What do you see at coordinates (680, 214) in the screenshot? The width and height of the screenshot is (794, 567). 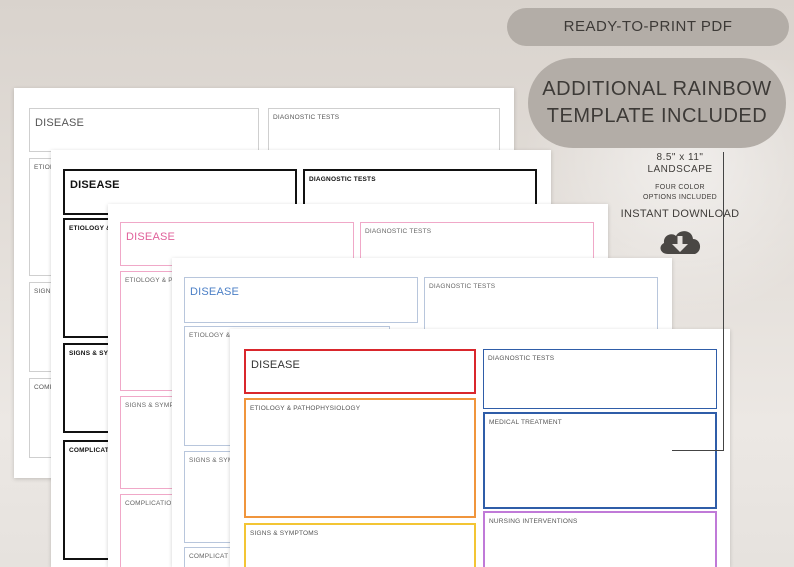 I see `instant-download-text: INSTANT DOWNLOAD` at bounding box center [680, 214].